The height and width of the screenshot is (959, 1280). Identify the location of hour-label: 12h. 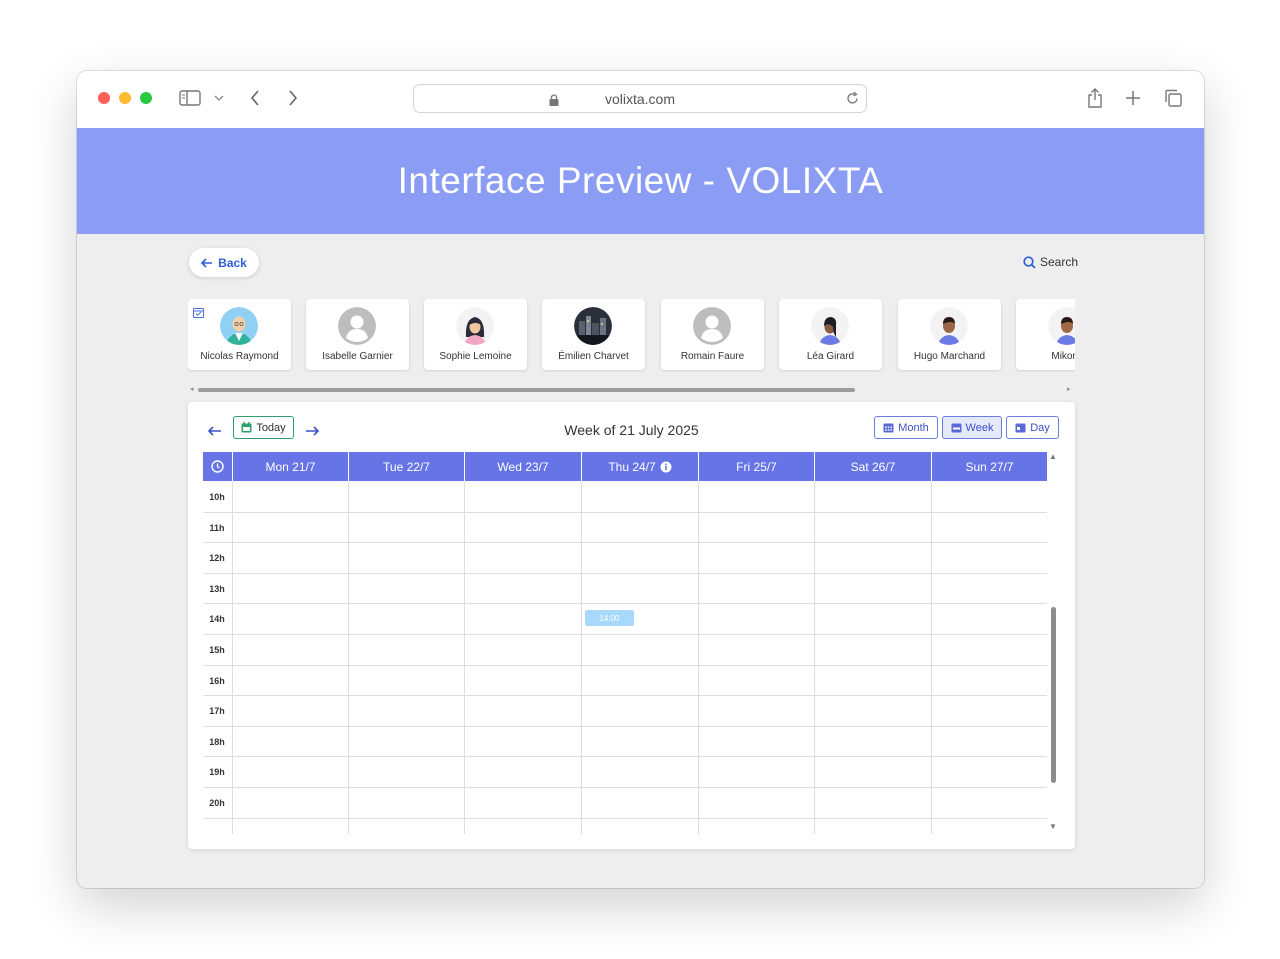
(217, 558).